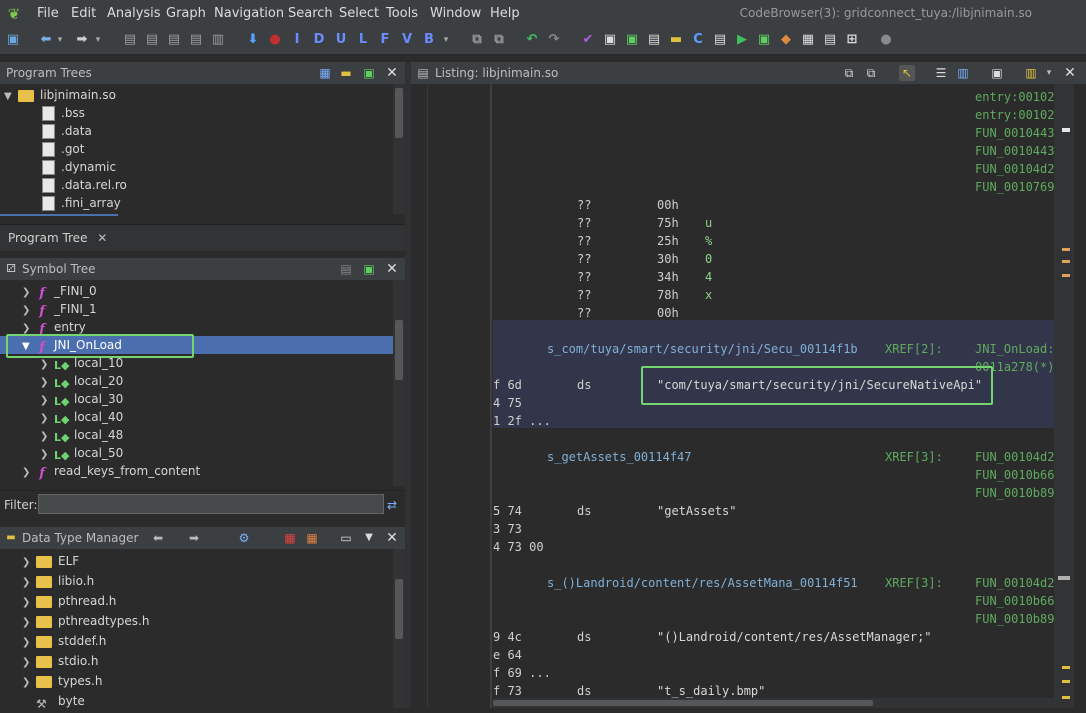 This screenshot has height=713, width=1086. Describe the element at coordinates (346, 269) in the screenshot. I see `symbol-tree-action-icon: ▤` at that location.